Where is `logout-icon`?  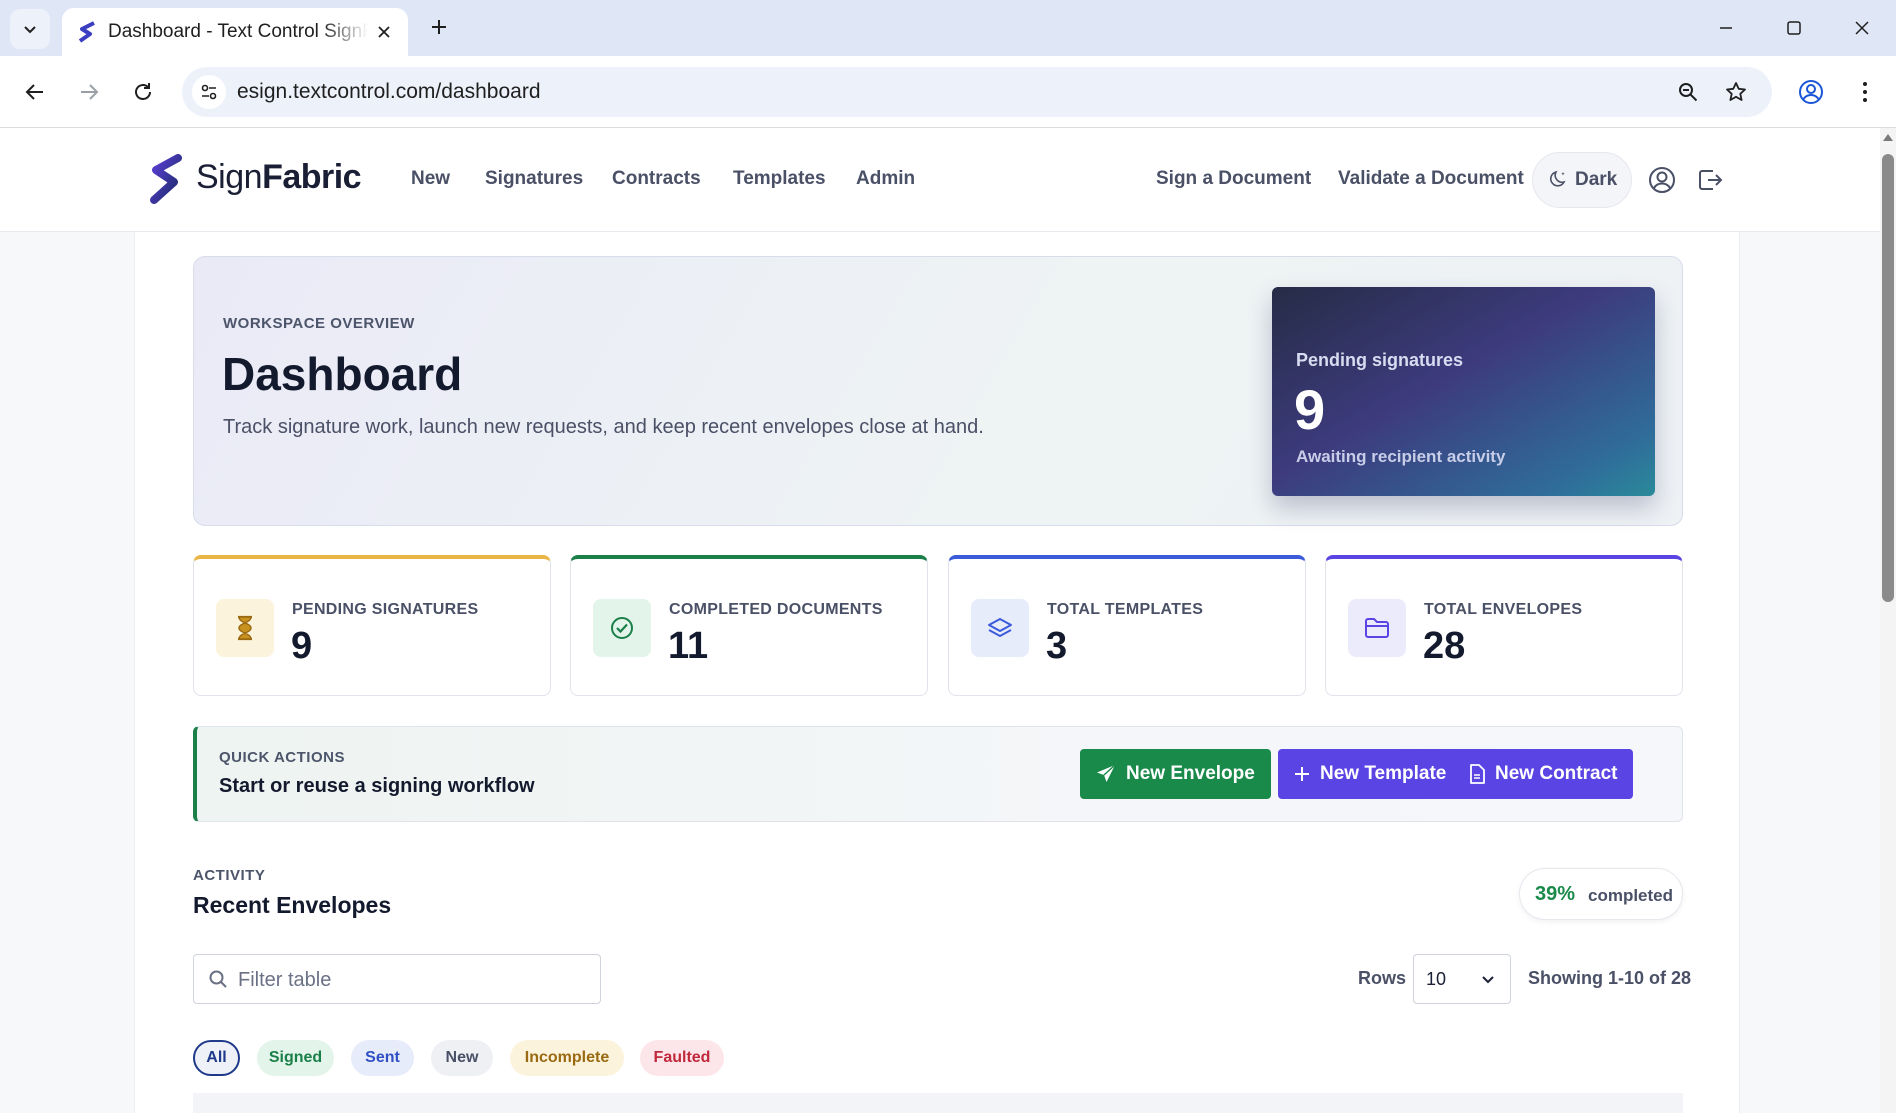
logout-icon is located at coordinates (1710, 180).